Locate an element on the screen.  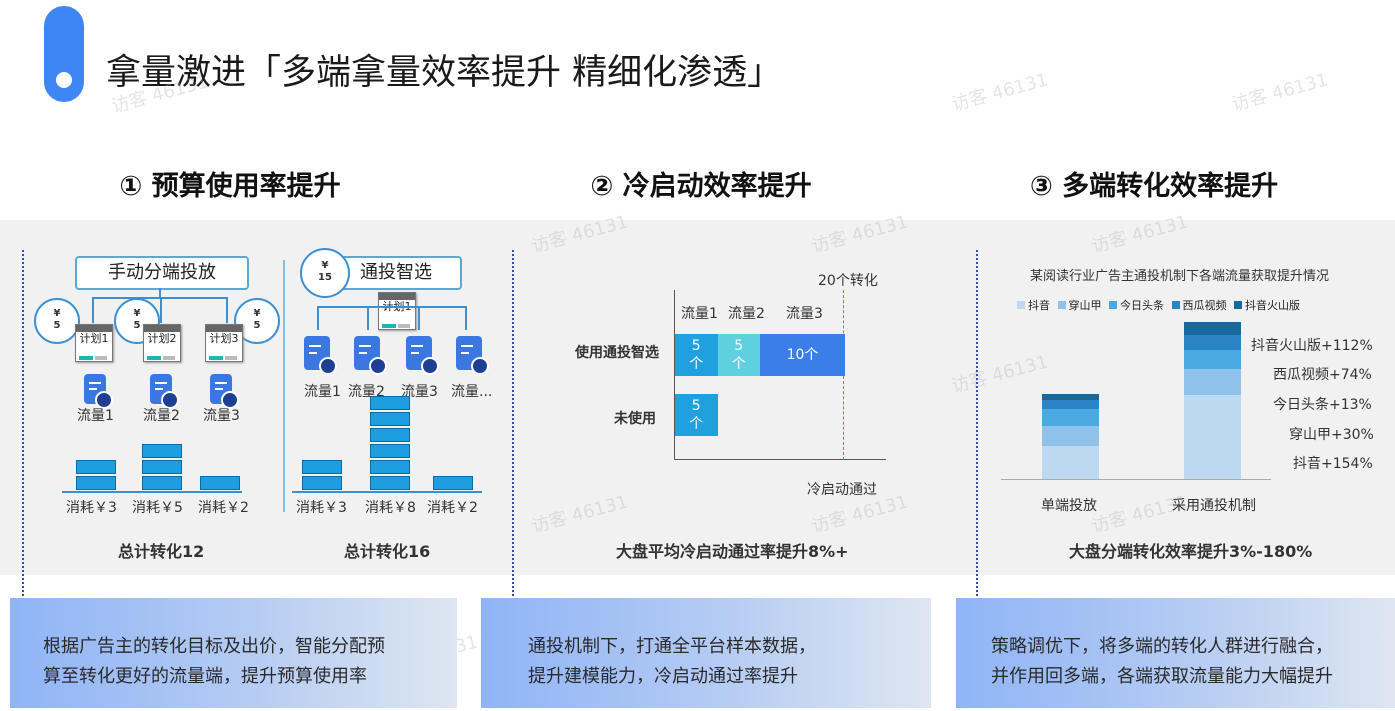
legend-item: 今日头条 is located at coordinates (1134, 305).